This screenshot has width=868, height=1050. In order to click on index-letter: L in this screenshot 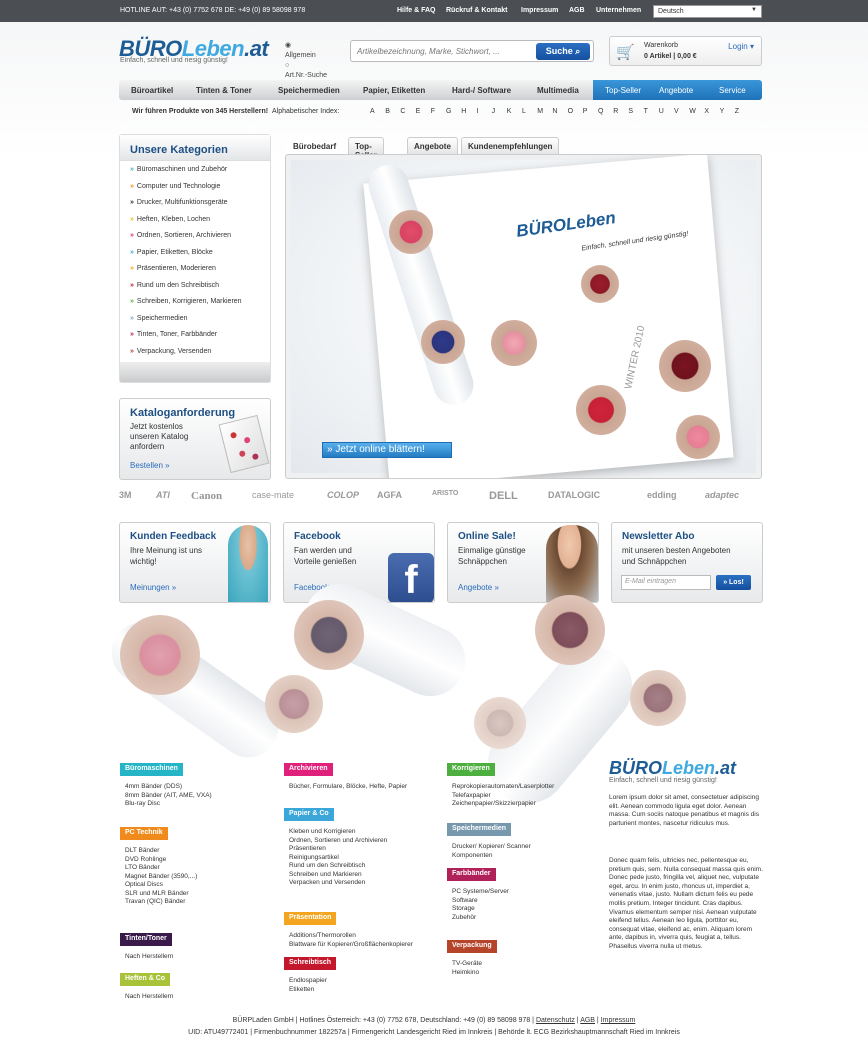, I will do `click(524, 111)`.